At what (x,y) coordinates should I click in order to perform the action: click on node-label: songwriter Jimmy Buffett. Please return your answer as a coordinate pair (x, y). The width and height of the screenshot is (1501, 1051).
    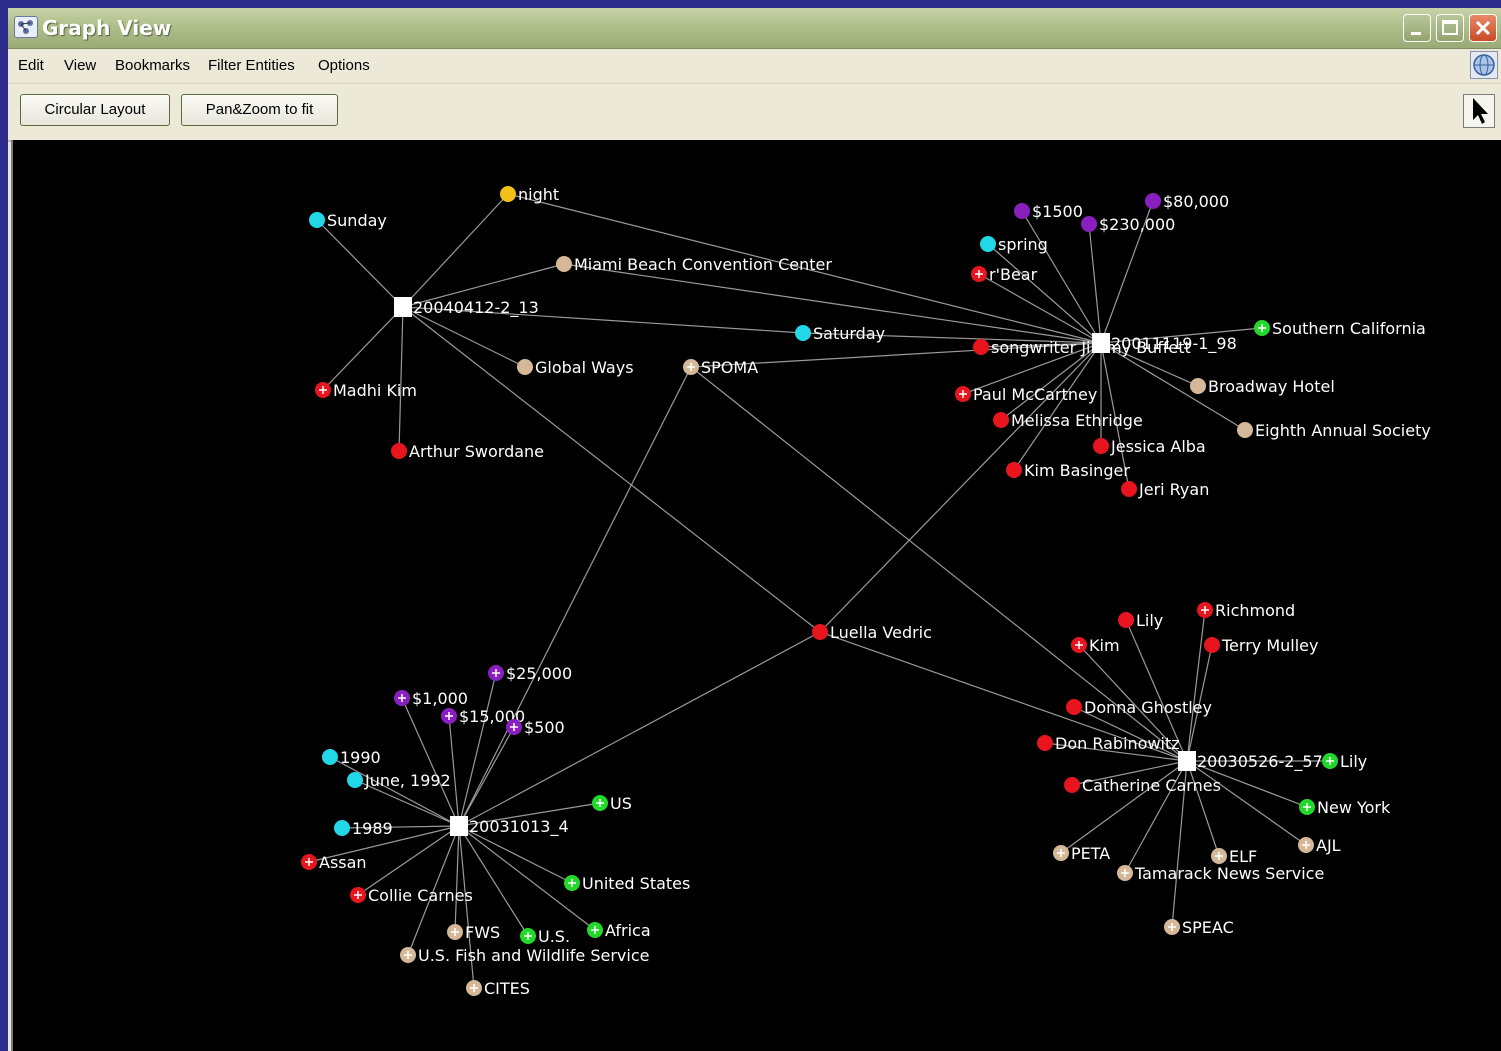
    Looking at the image, I should click on (1091, 347).